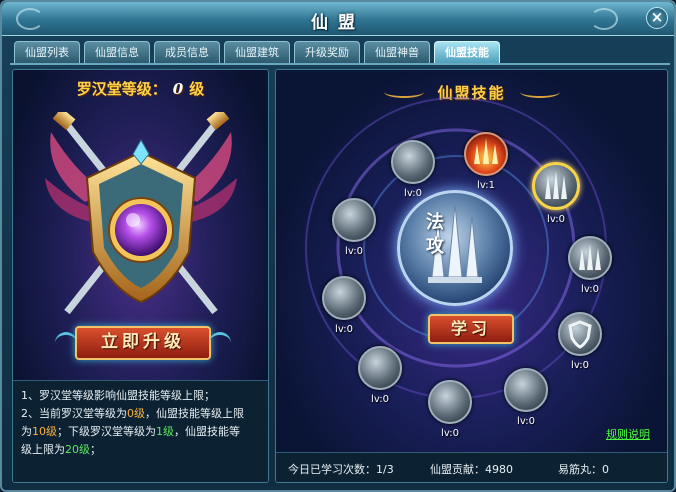 This screenshot has width=676, height=492. I want to click on skill-tornado, so click(354, 220).